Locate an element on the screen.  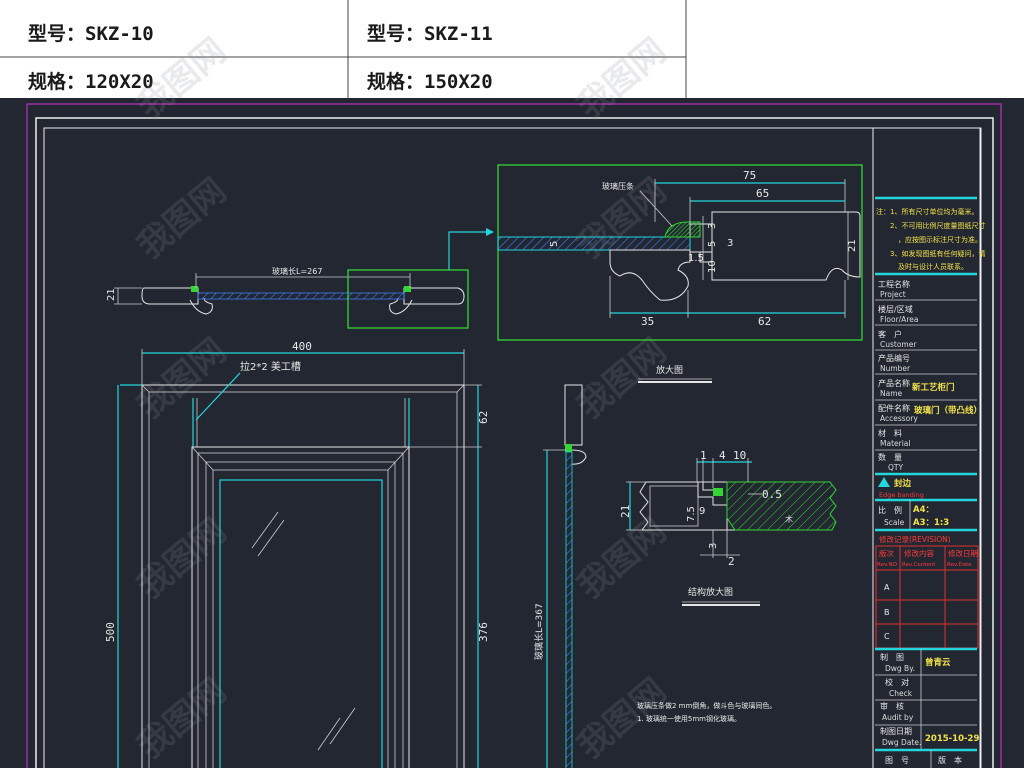
dim-3-top: 3 is located at coordinates (712, 226).